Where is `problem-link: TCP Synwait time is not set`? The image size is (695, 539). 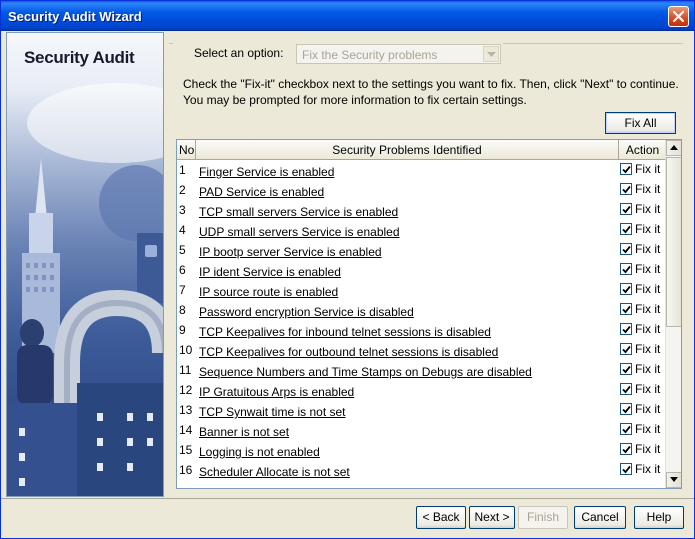 problem-link: TCP Synwait time is not set is located at coordinates (272, 412).